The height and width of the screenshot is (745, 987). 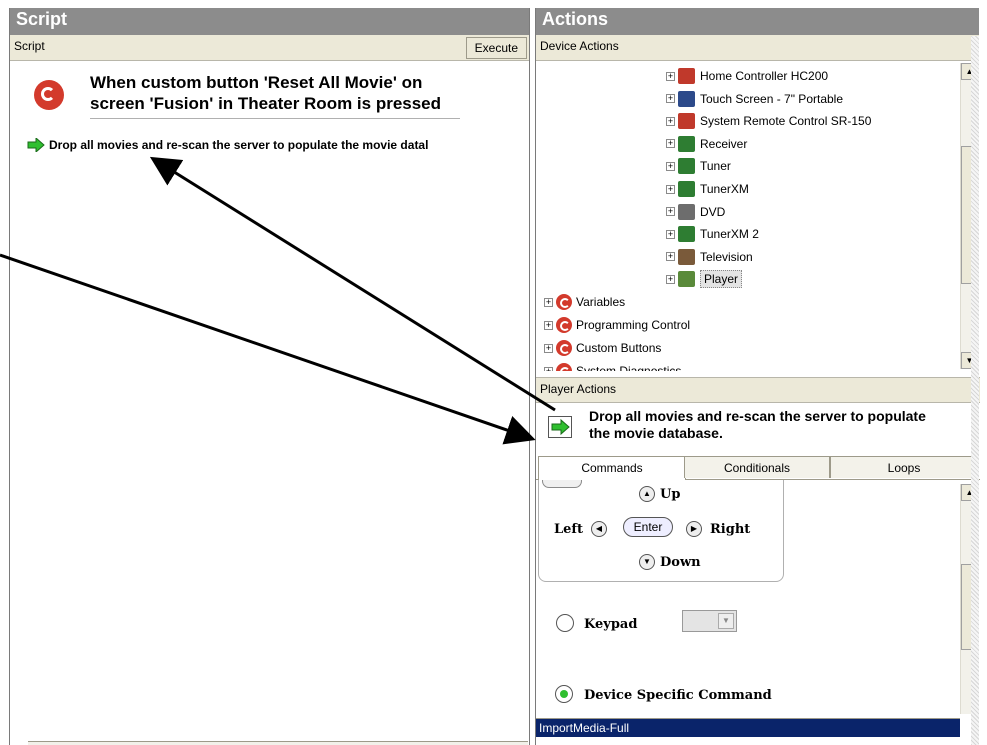 What do you see at coordinates (268, 349) in the screenshot?
I see `annotation-arrow-to-player-action` at bounding box center [268, 349].